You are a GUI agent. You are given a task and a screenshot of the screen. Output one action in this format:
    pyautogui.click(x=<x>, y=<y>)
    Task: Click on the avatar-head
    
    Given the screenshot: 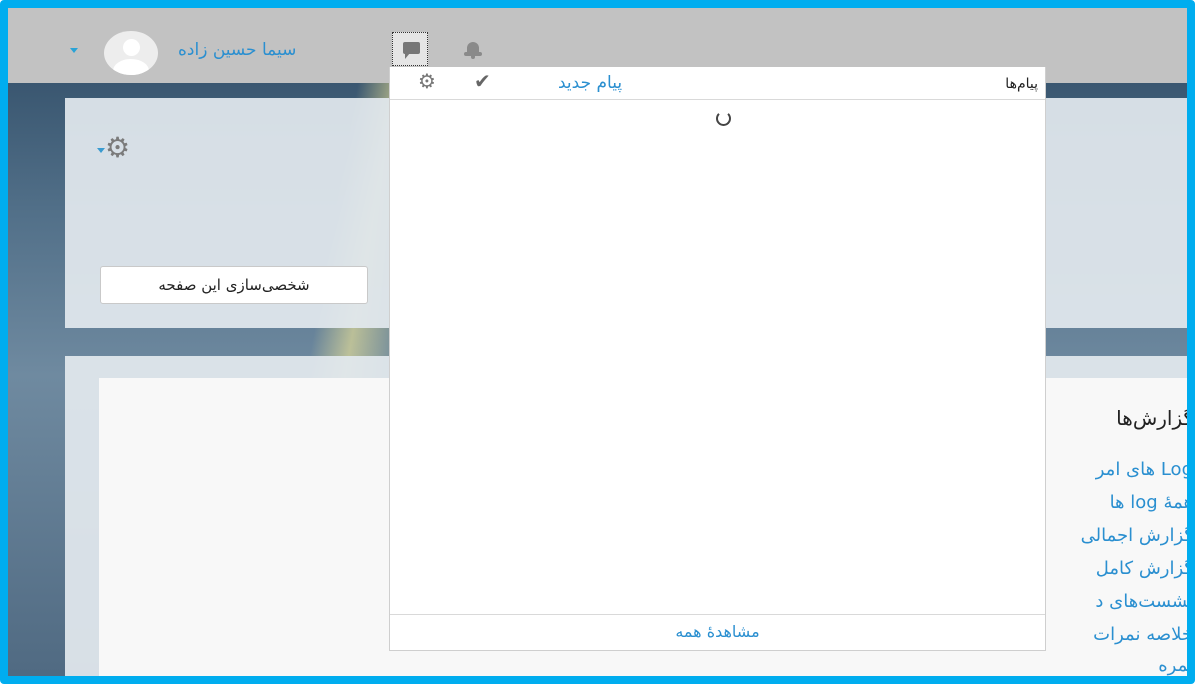 What is the action you would take?
    pyautogui.click(x=131, y=47)
    